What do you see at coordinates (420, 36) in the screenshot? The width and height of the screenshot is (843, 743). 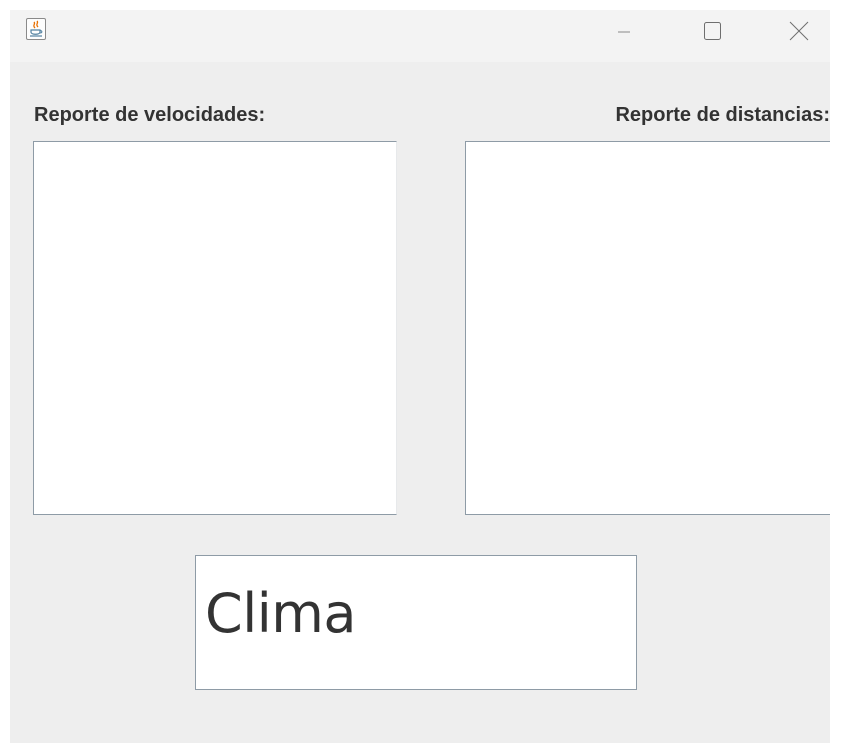 I see `title-bar` at bounding box center [420, 36].